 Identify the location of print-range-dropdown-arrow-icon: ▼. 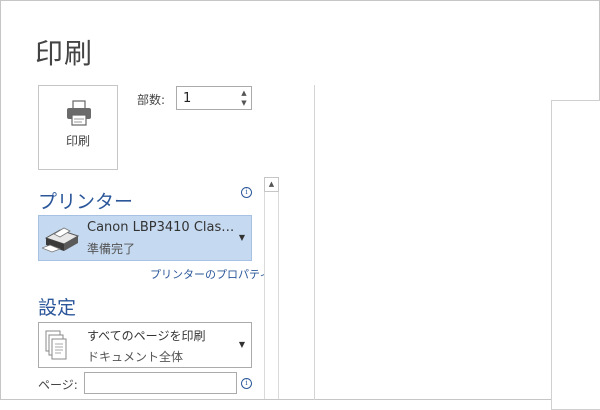
(241, 344).